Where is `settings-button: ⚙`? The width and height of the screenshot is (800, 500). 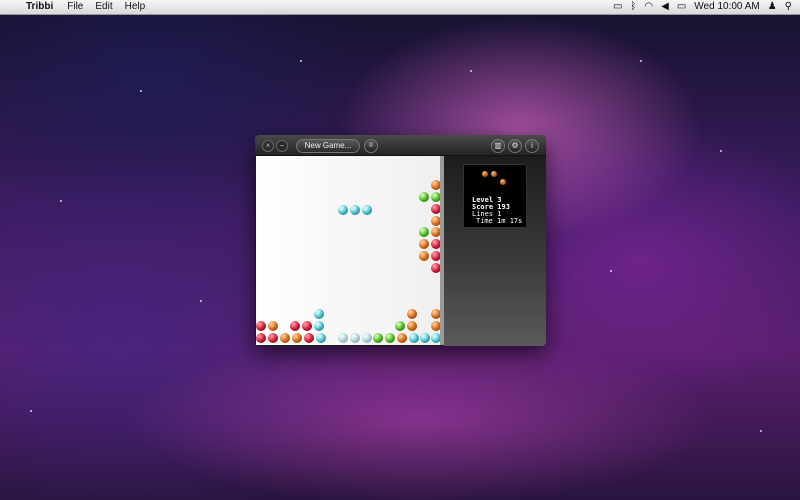
settings-button: ⚙ is located at coordinates (515, 146).